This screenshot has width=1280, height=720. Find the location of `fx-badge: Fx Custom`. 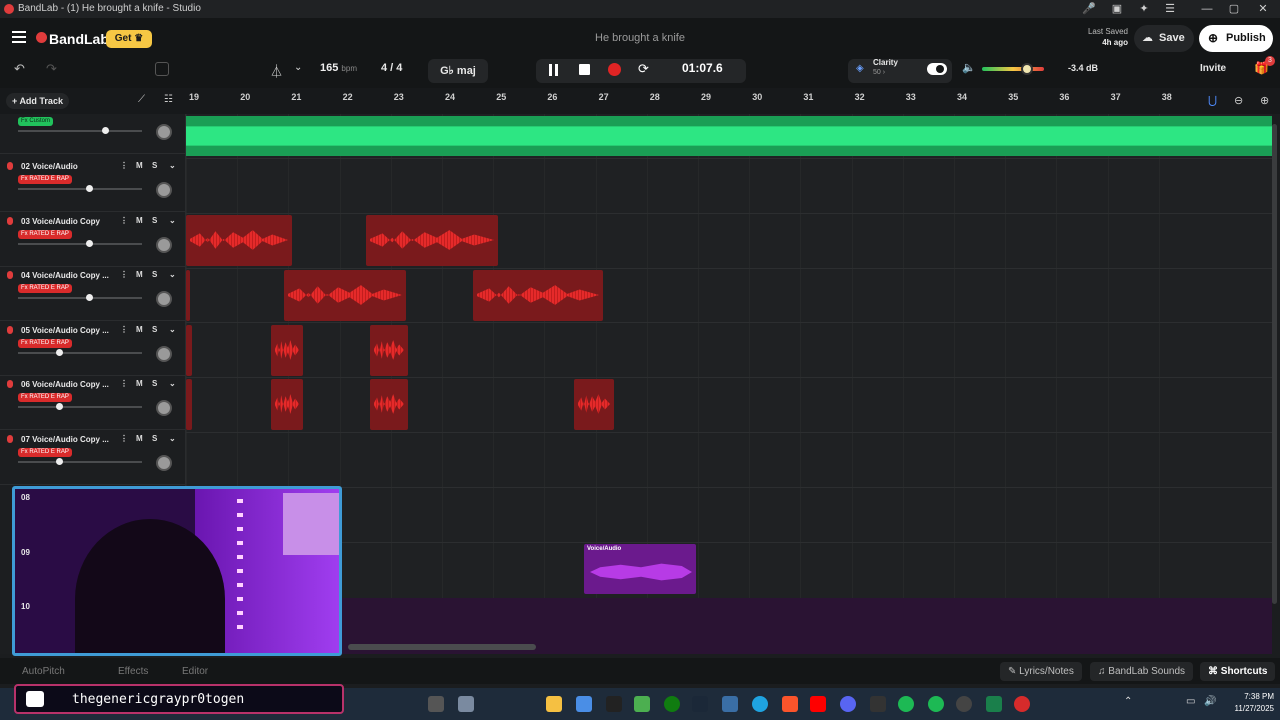

fx-badge: Fx Custom is located at coordinates (36, 121).